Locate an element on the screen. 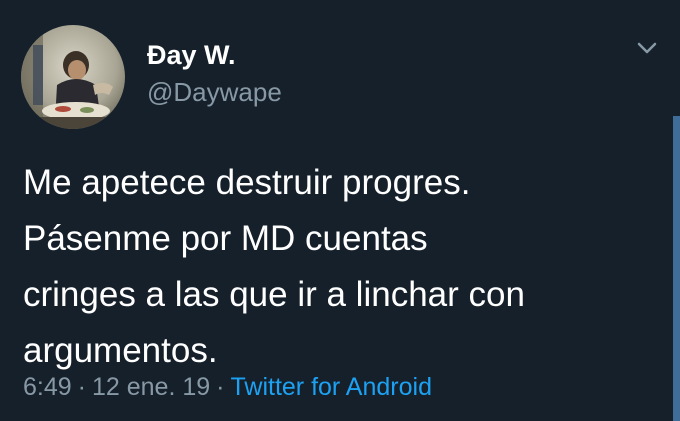 This screenshot has height=421, width=680. tweet-date: 12 ene. 19 is located at coordinates (151, 387).